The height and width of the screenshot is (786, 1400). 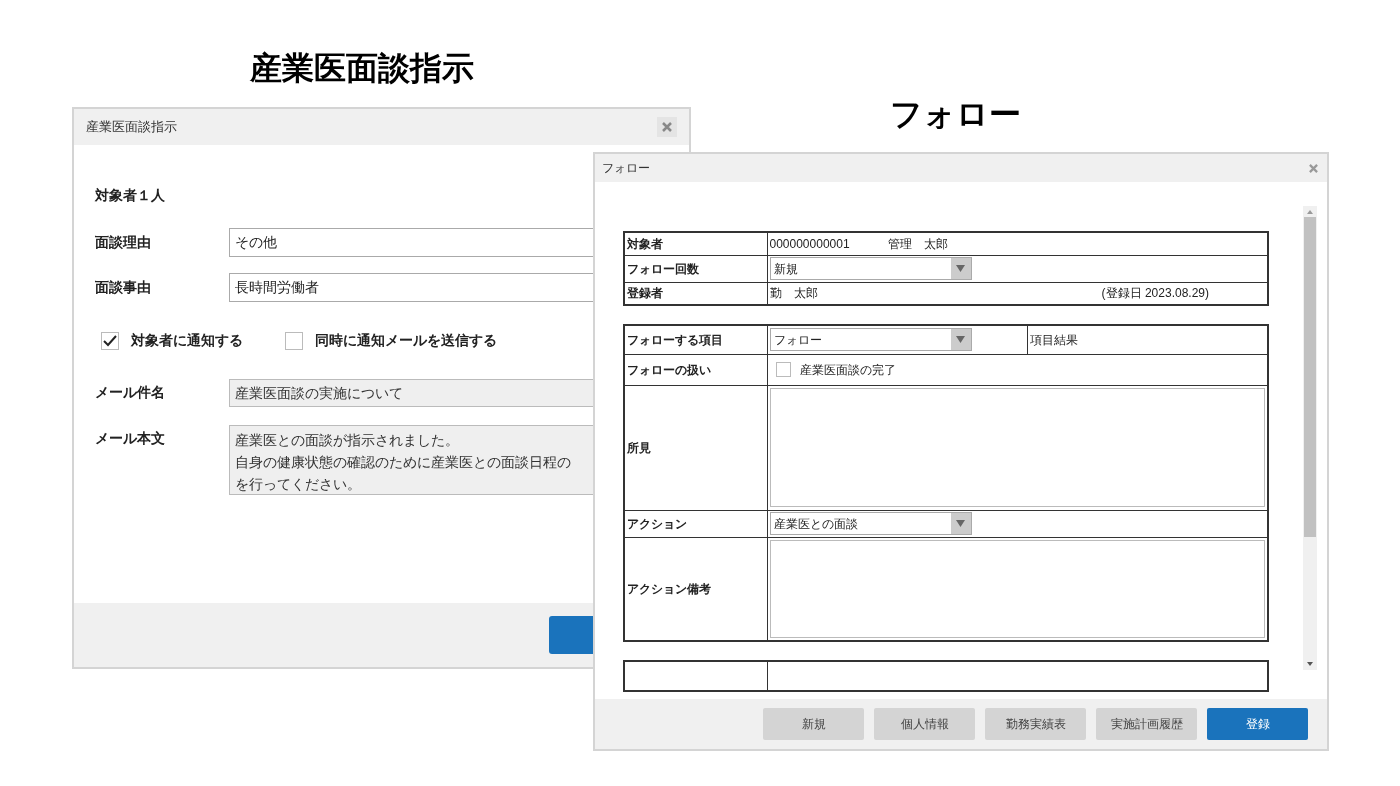 What do you see at coordinates (130, 438) in the screenshot?
I see `field-label: メール本文` at bounding box center [130, 438].